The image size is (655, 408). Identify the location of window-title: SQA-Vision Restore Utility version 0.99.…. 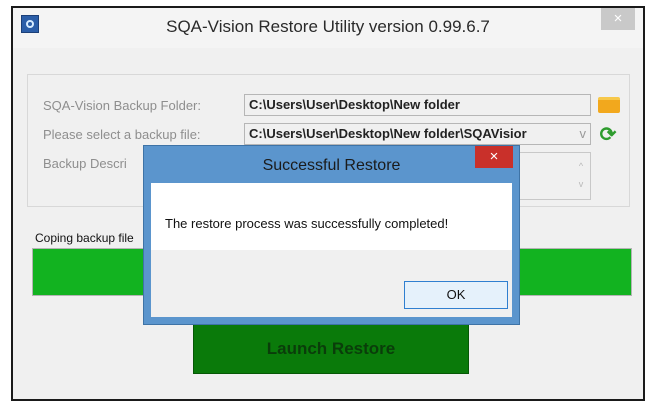
(328, 26).